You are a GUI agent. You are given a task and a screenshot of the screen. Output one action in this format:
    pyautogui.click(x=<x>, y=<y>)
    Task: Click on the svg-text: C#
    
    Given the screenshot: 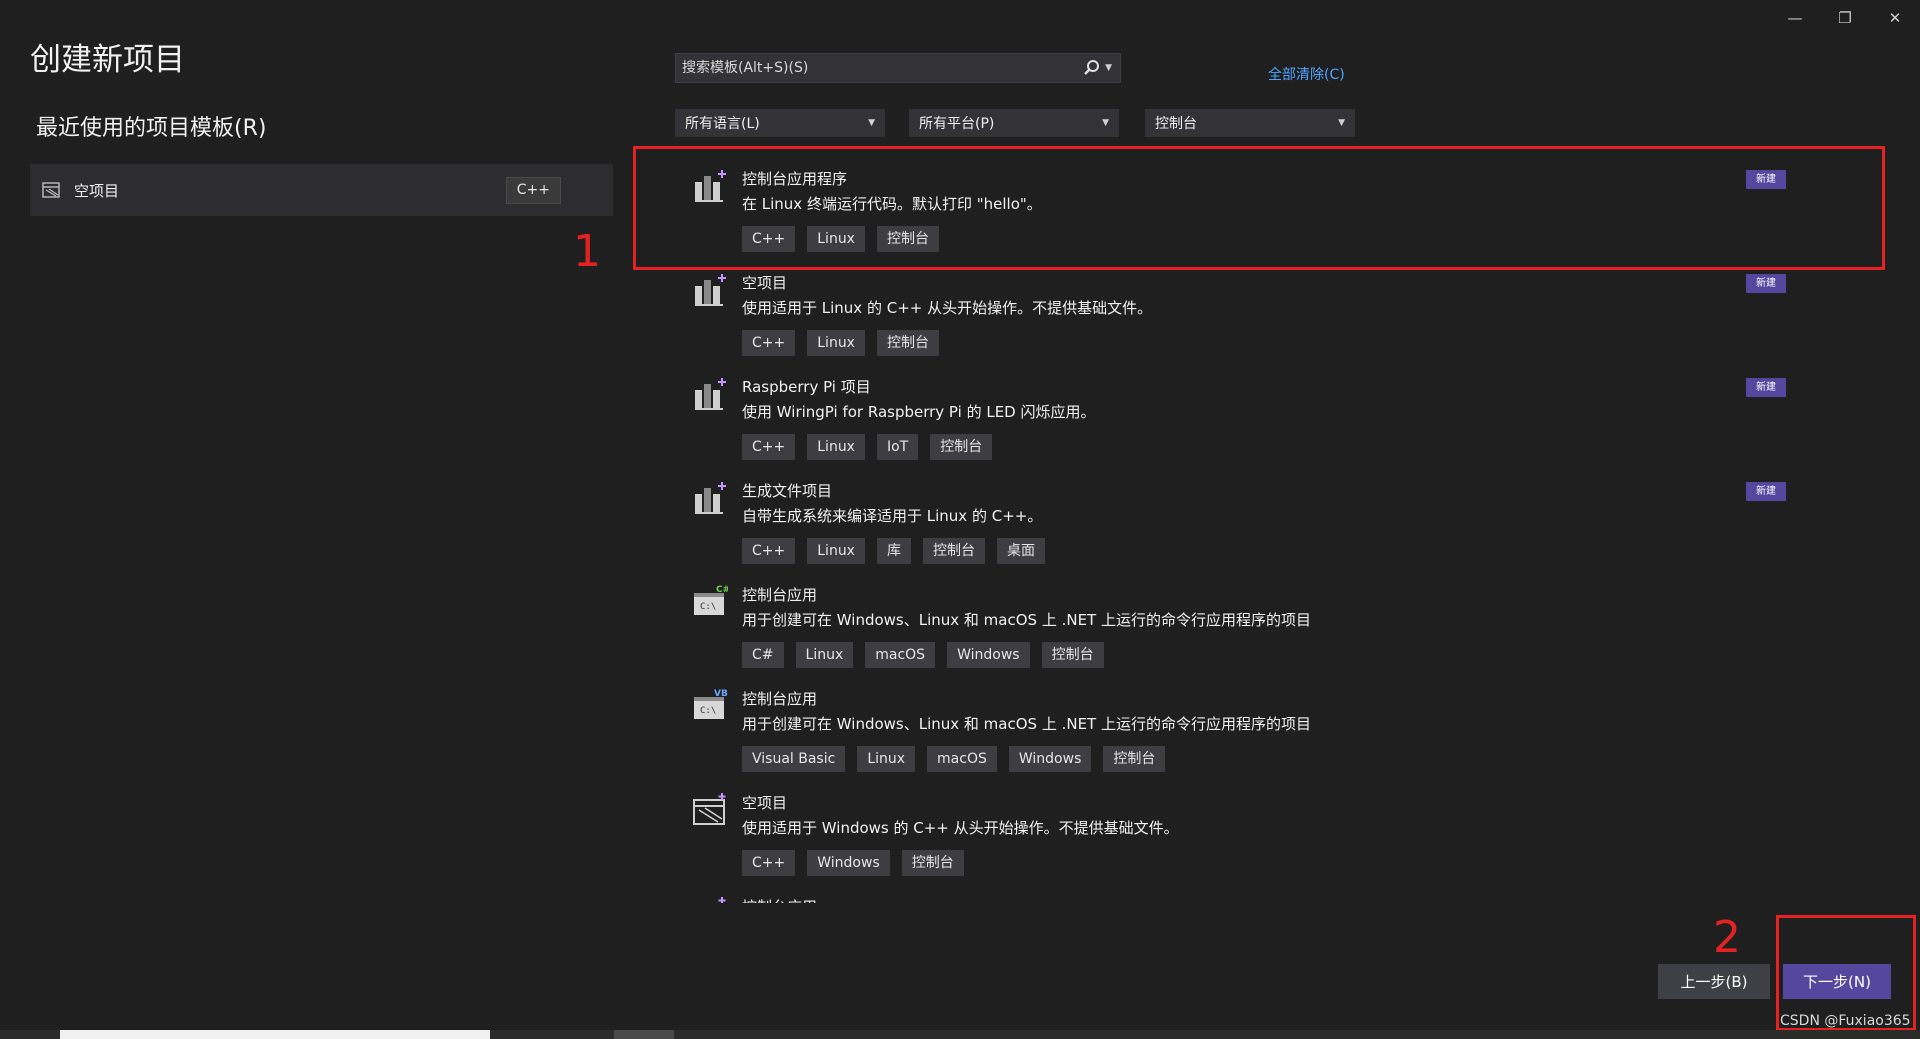 What is the action you would take?
    pyautogui.click(x=722, y=590)
    